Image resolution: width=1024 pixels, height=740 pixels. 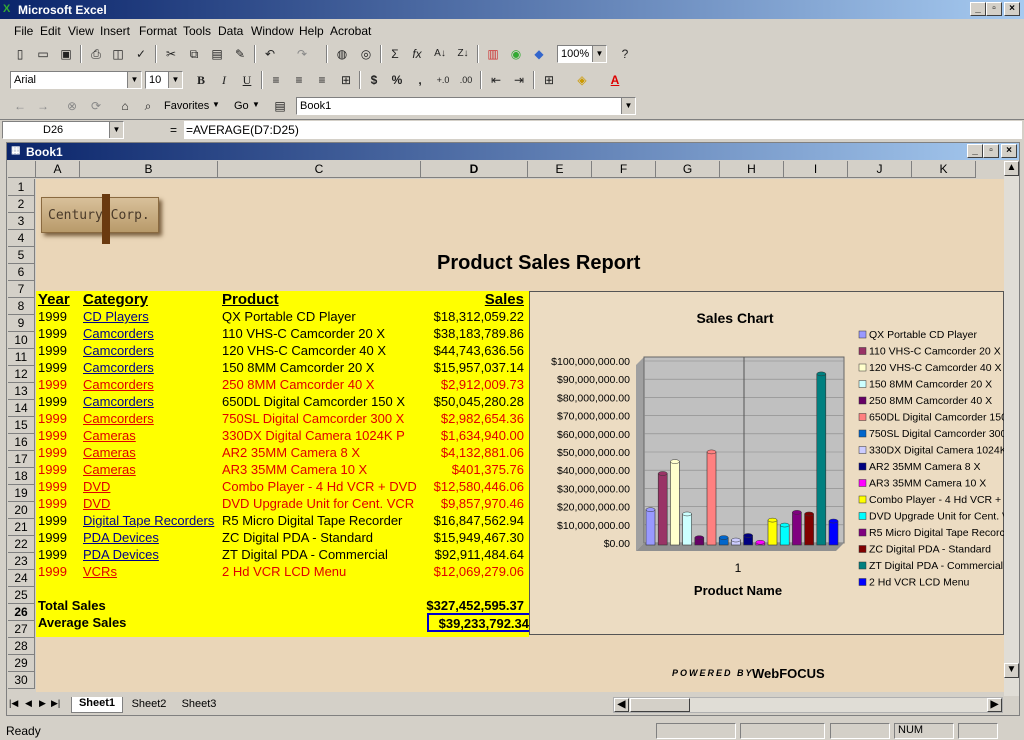 What do you see at coordinates (171, 54) in the screenshot?
I see `cut-icon: ✂` at bounding box center [171, 54].